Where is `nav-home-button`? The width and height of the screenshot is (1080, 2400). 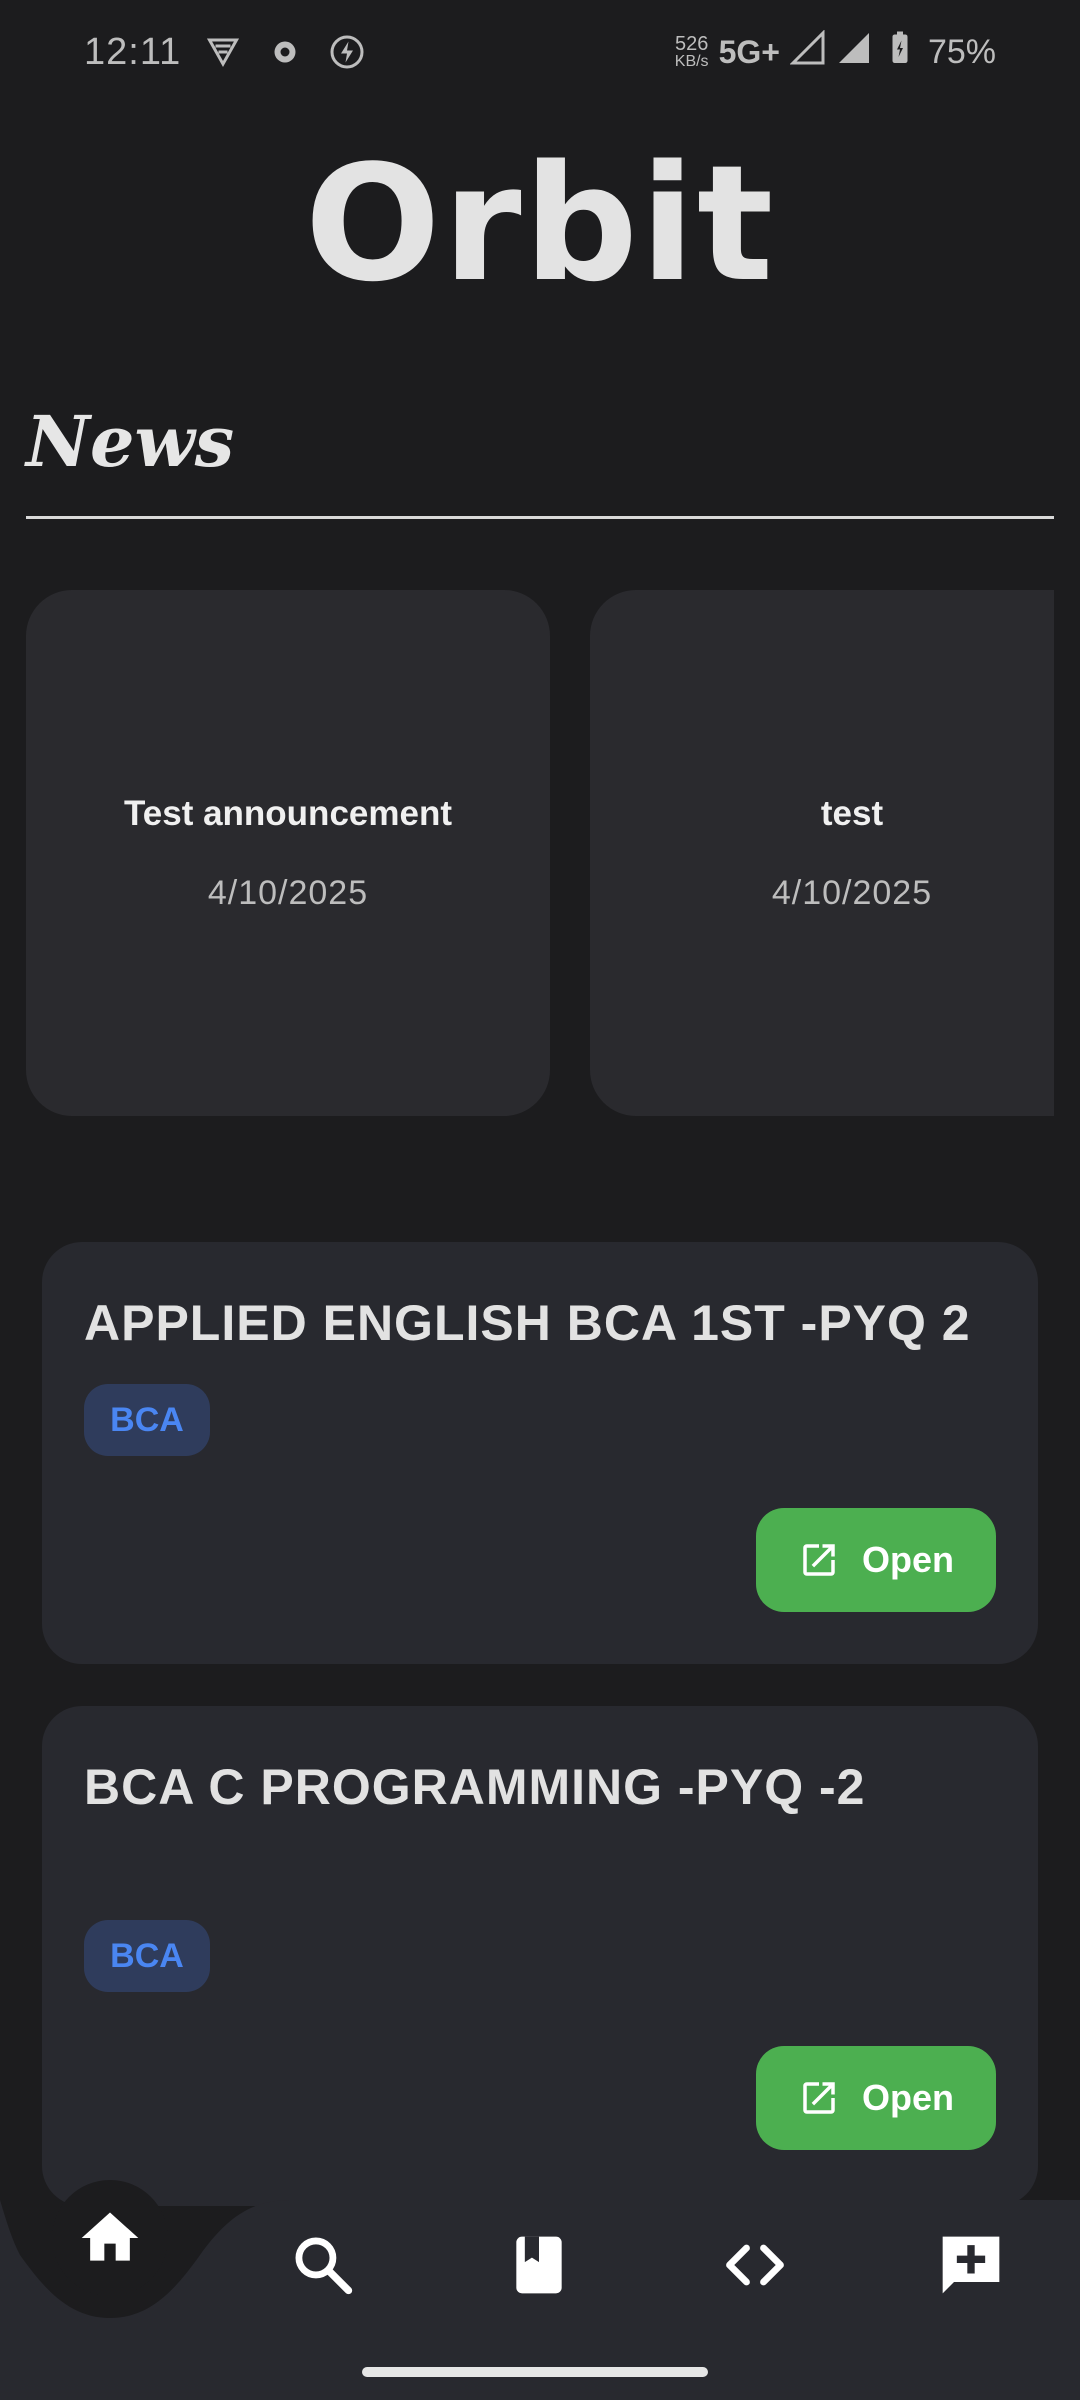 nav-home-button is located at coordinates (110, 2238).